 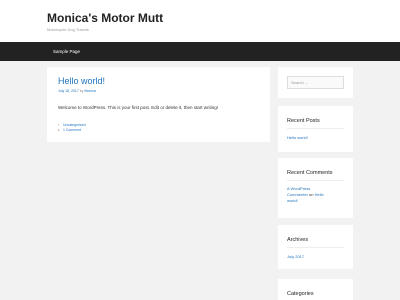 What do you see at coordinates (311, 194) in the screenshot?
I see `comment-on-text: on` at bounding box center [311, 194].